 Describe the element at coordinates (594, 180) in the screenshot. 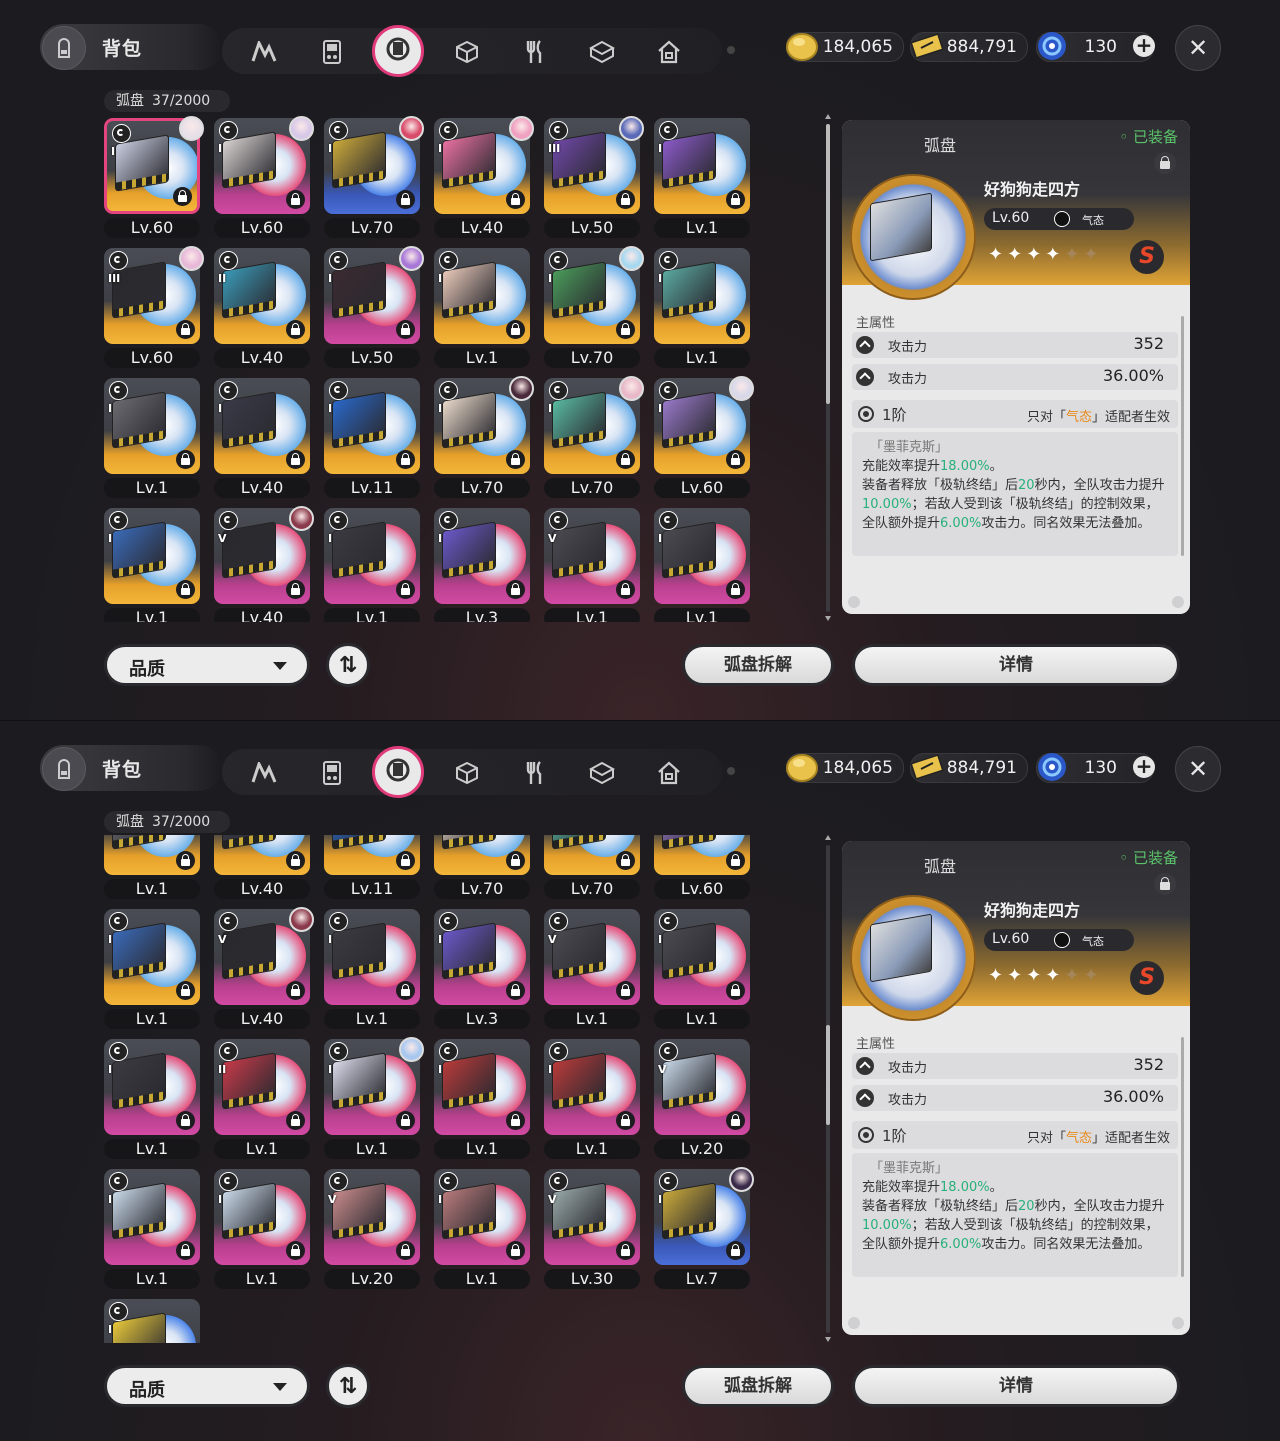

I see `disc-card: III Lv.50` at that location.